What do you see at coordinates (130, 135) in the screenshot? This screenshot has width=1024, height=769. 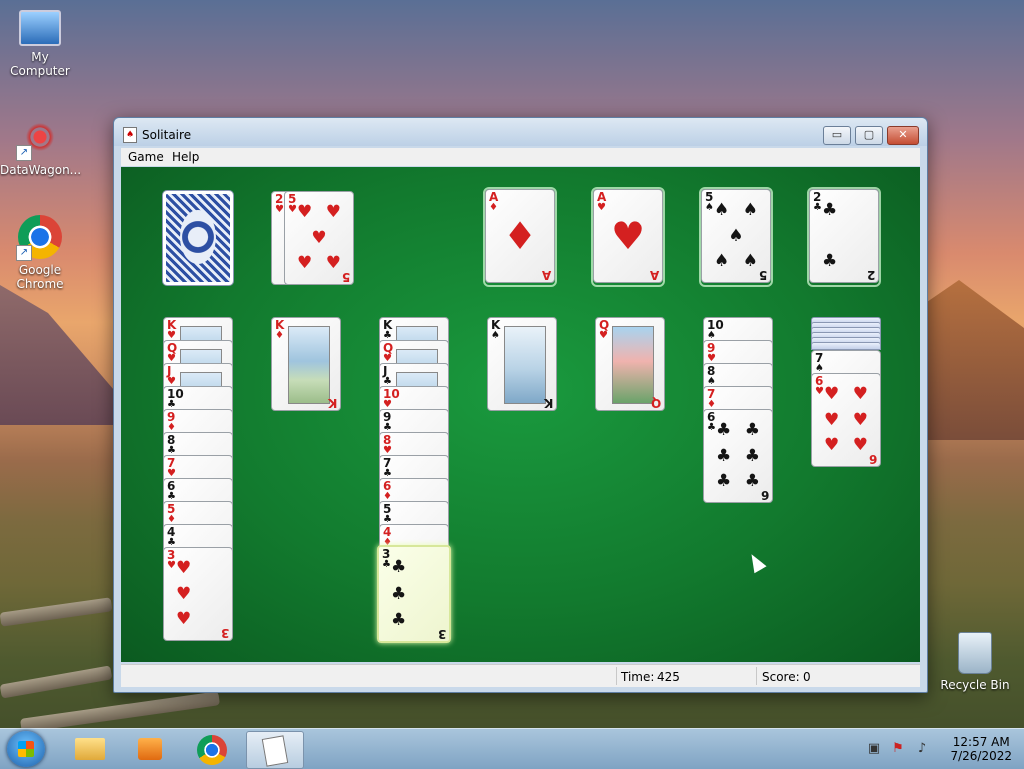 I see `solitaire-app-icon: ♠` at bounding box center [130, 135].